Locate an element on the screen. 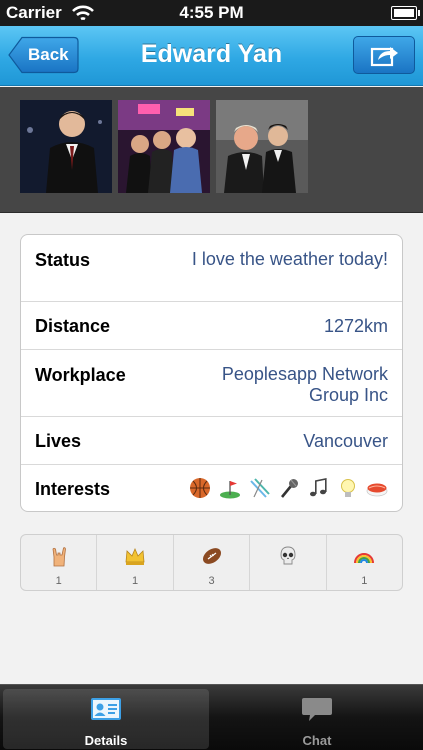 The height and width of the screenshot is (750, 423). clock: 4:55 PM is located at coordinates (211, 12).